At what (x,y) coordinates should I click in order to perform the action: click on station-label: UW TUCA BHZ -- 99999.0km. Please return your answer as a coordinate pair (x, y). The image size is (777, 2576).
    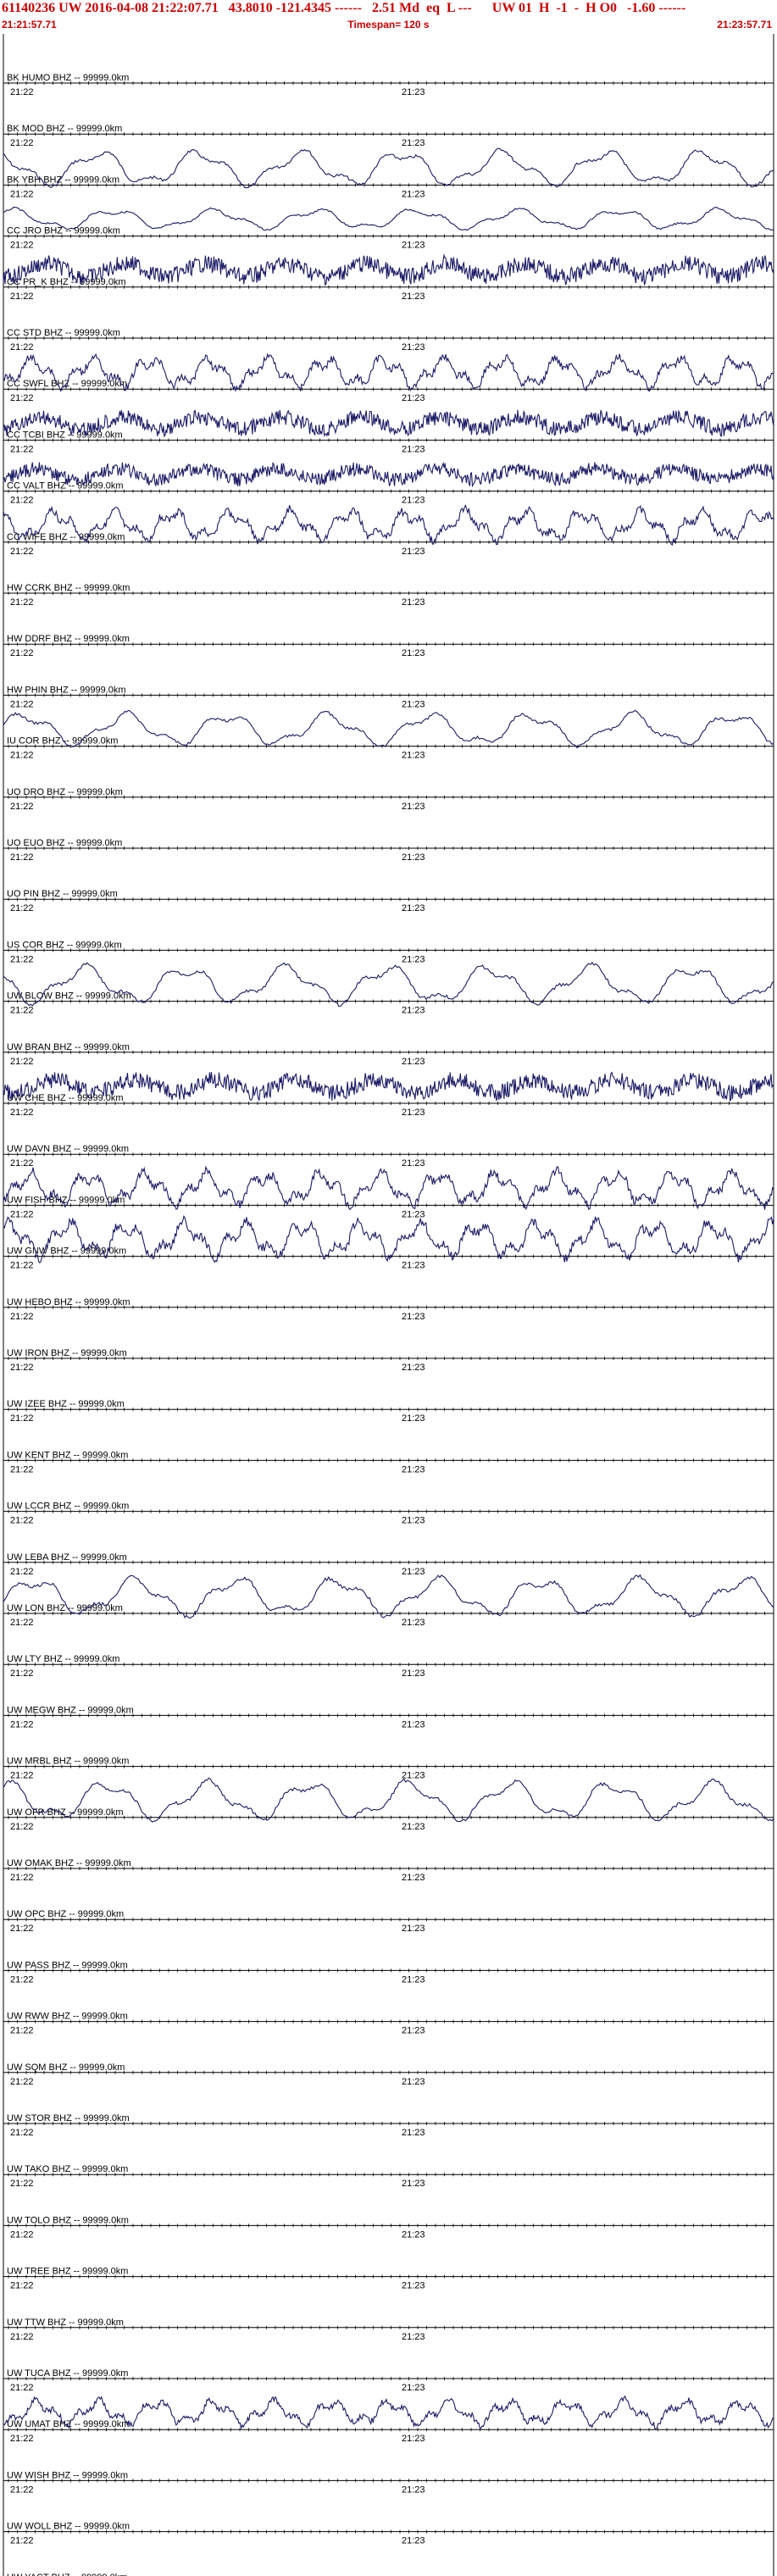
    Looking at the image, I should click on (67, 2373).